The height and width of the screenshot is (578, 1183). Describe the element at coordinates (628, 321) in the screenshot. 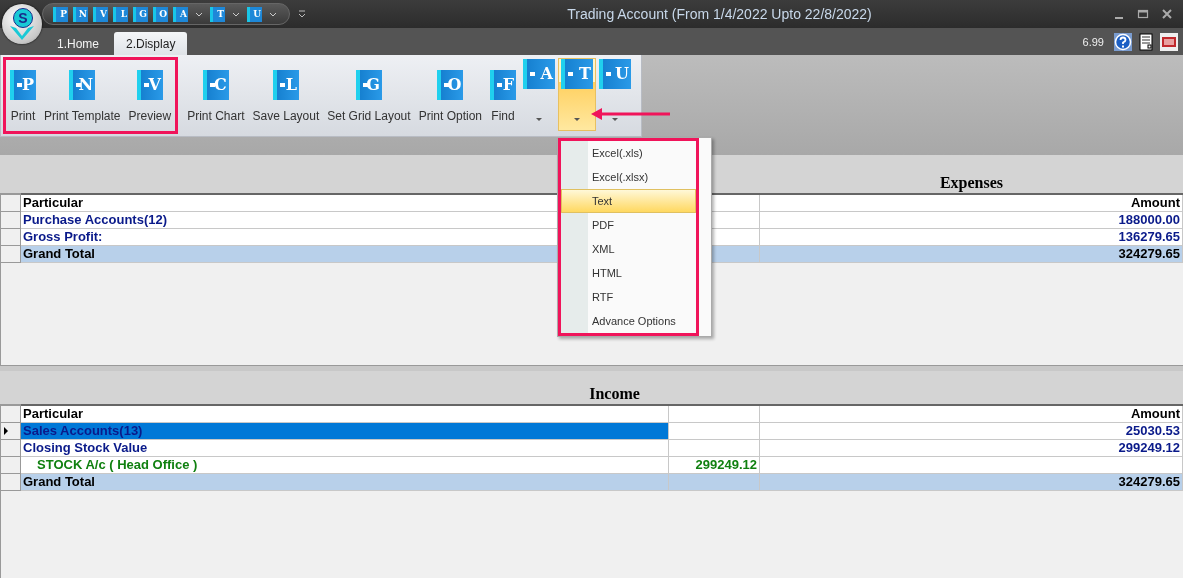

I see `menu-item: Advance Options` at that location.